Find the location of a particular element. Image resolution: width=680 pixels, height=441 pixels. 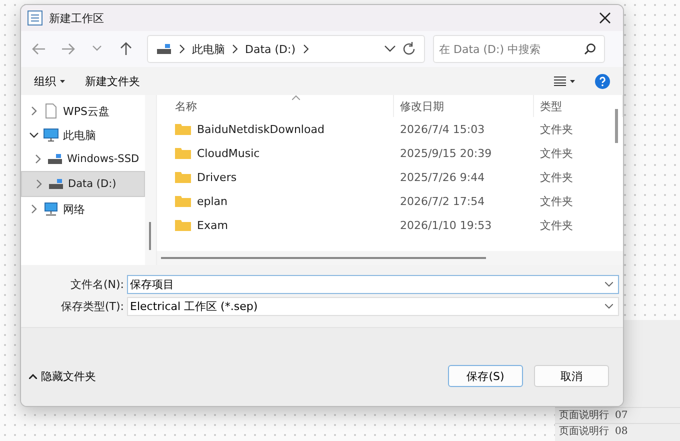

date-cell-text: 2025/7/26 9:44 is located at coordinates (442, 177).